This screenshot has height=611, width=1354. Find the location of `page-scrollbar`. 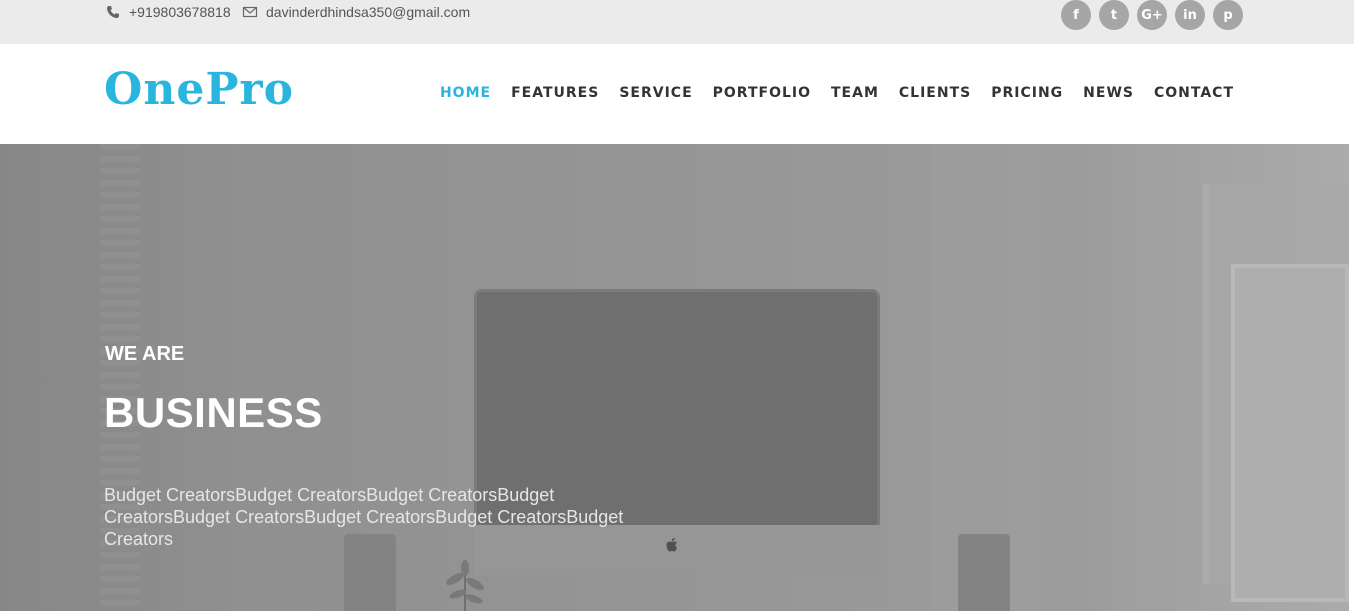

page-scrollbar is located at coordinates (1351, 327).